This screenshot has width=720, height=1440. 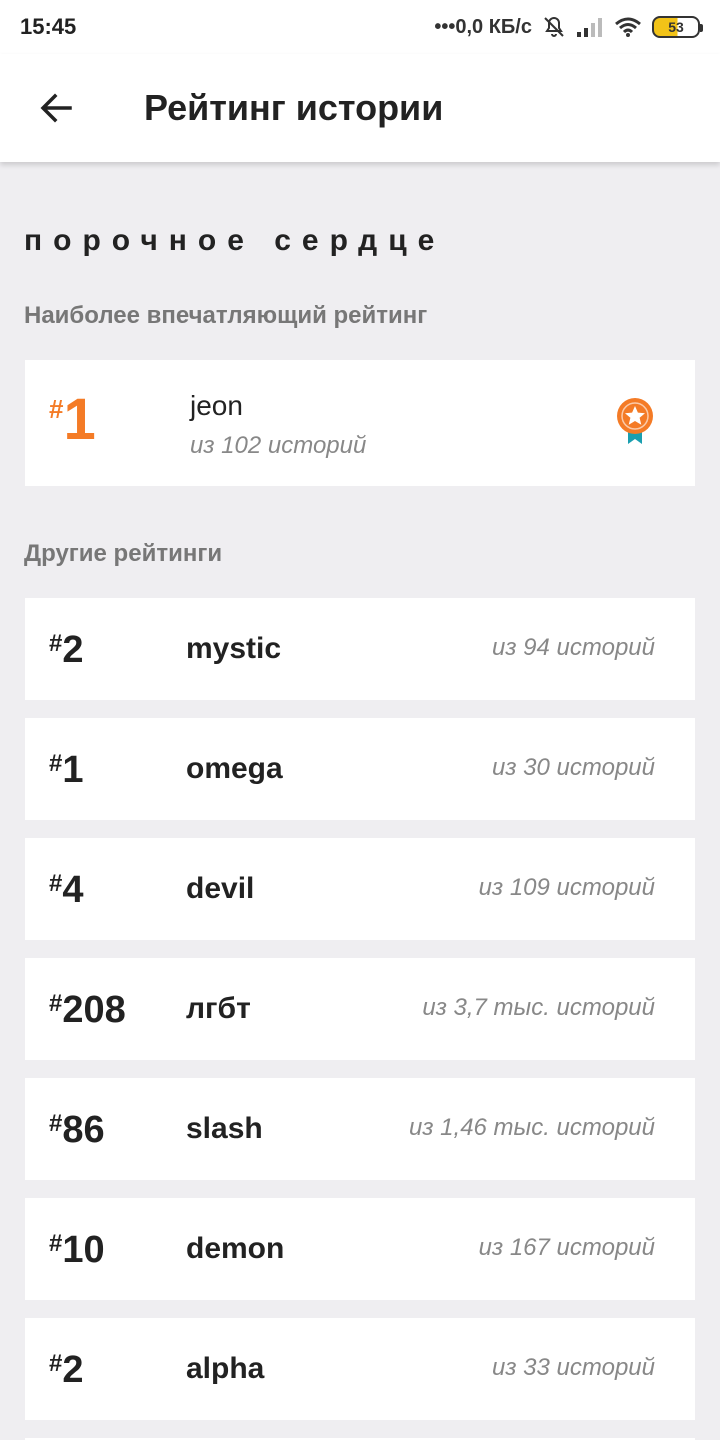 What do you see at coordinates (360, 649) in the screenshot?
I see `rating-row: #2 mystic из 94 историй` at bounding box center [360, 649].